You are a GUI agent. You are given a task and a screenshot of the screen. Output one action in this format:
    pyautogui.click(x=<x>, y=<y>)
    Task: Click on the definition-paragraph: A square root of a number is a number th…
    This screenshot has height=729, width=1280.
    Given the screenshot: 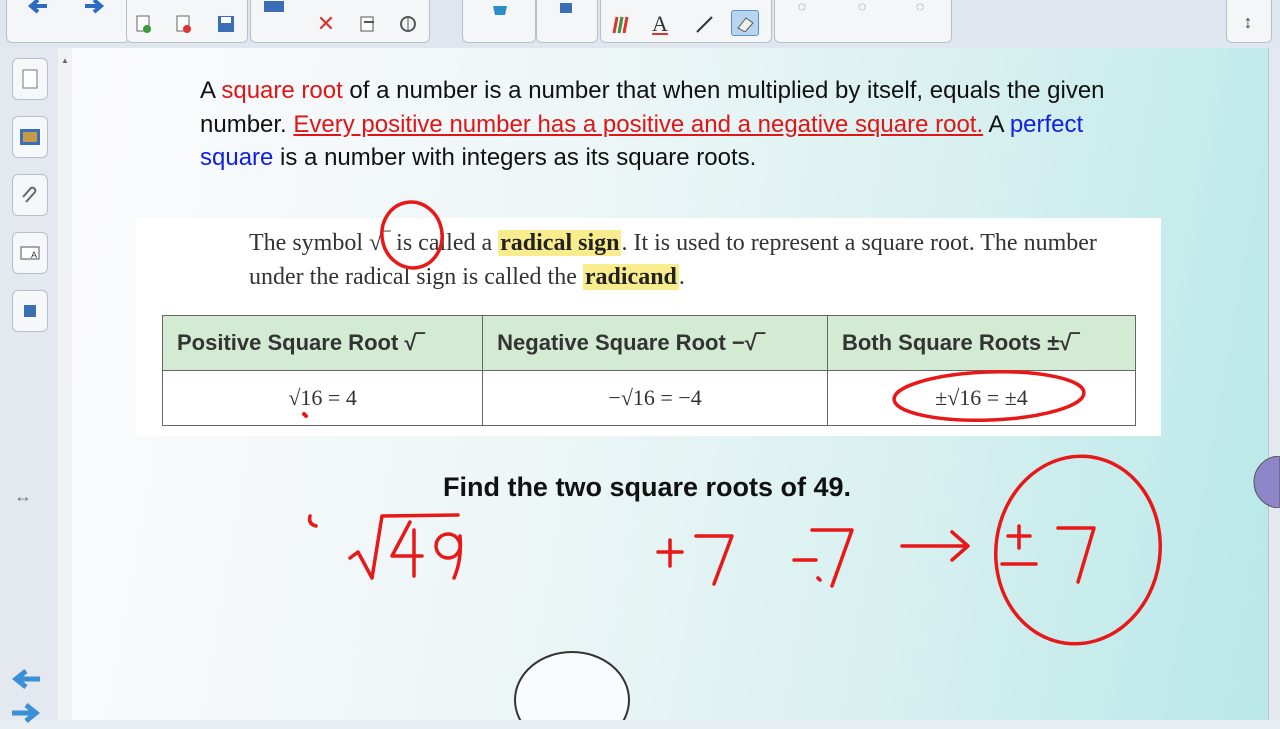 What is the action you would take?
    pyautogui.click(x=680, y=124)
    